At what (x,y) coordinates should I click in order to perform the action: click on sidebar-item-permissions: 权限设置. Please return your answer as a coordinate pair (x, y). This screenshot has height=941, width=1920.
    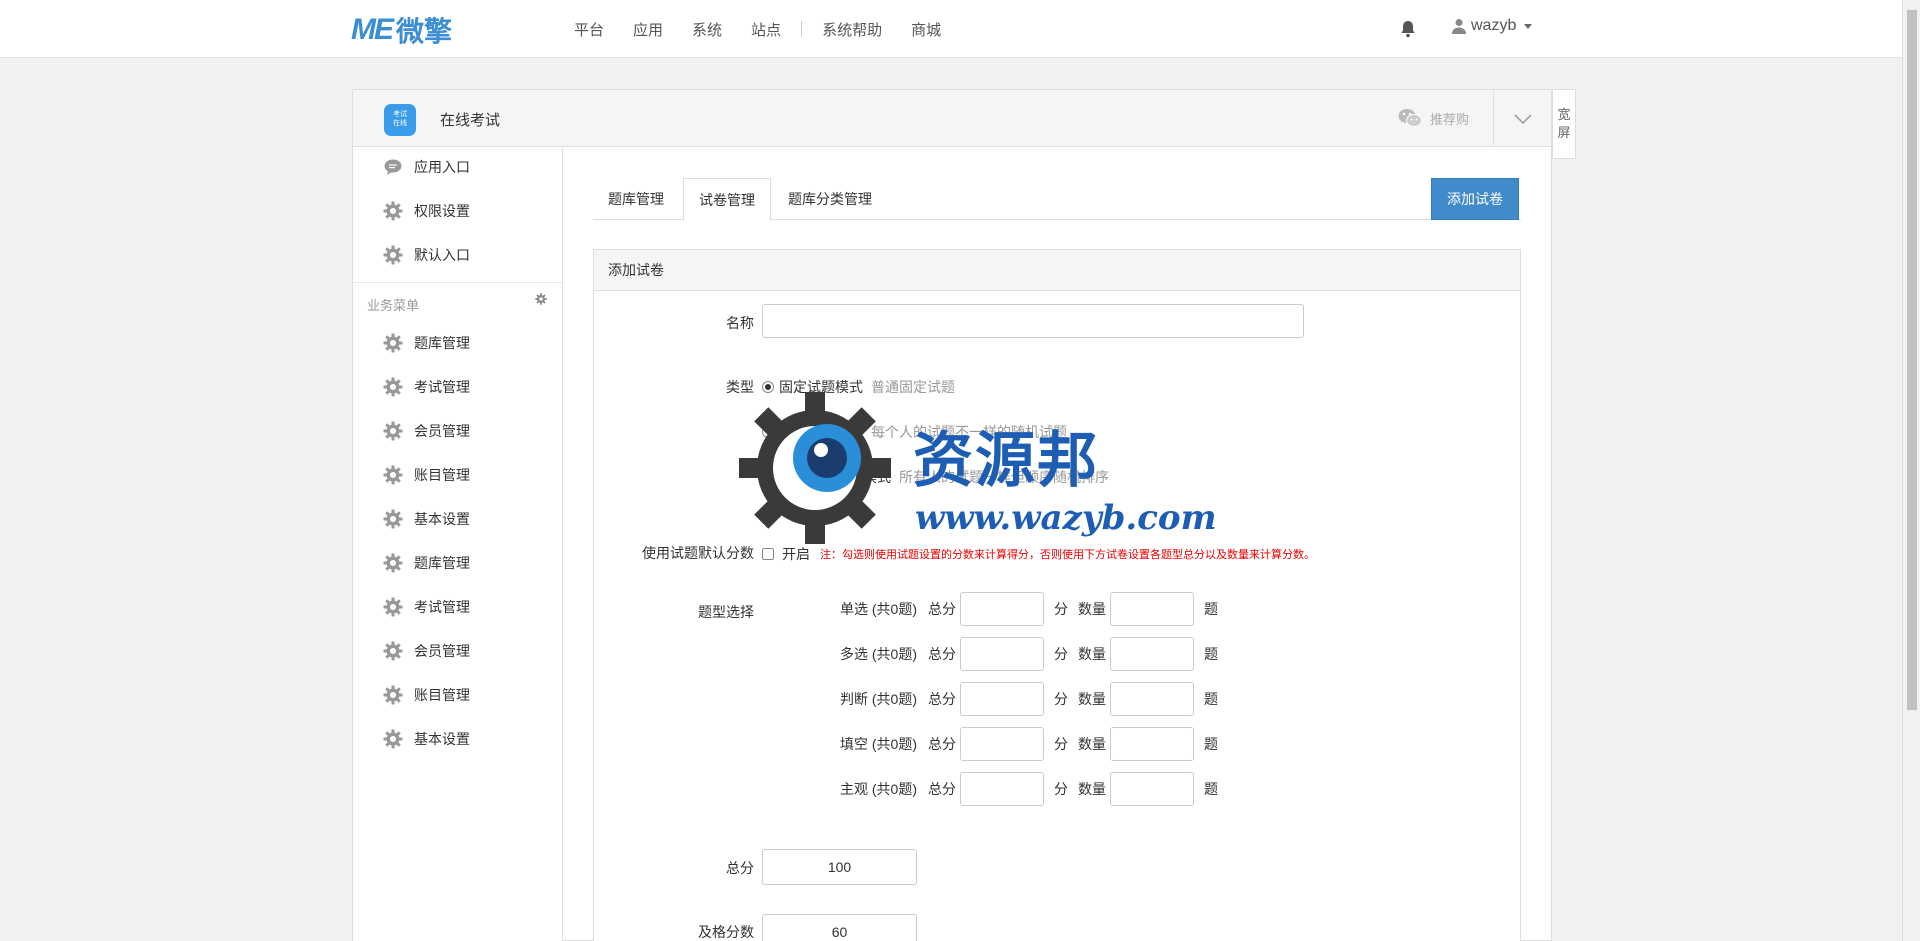
    Looking at the image, I should click on (426, 211).